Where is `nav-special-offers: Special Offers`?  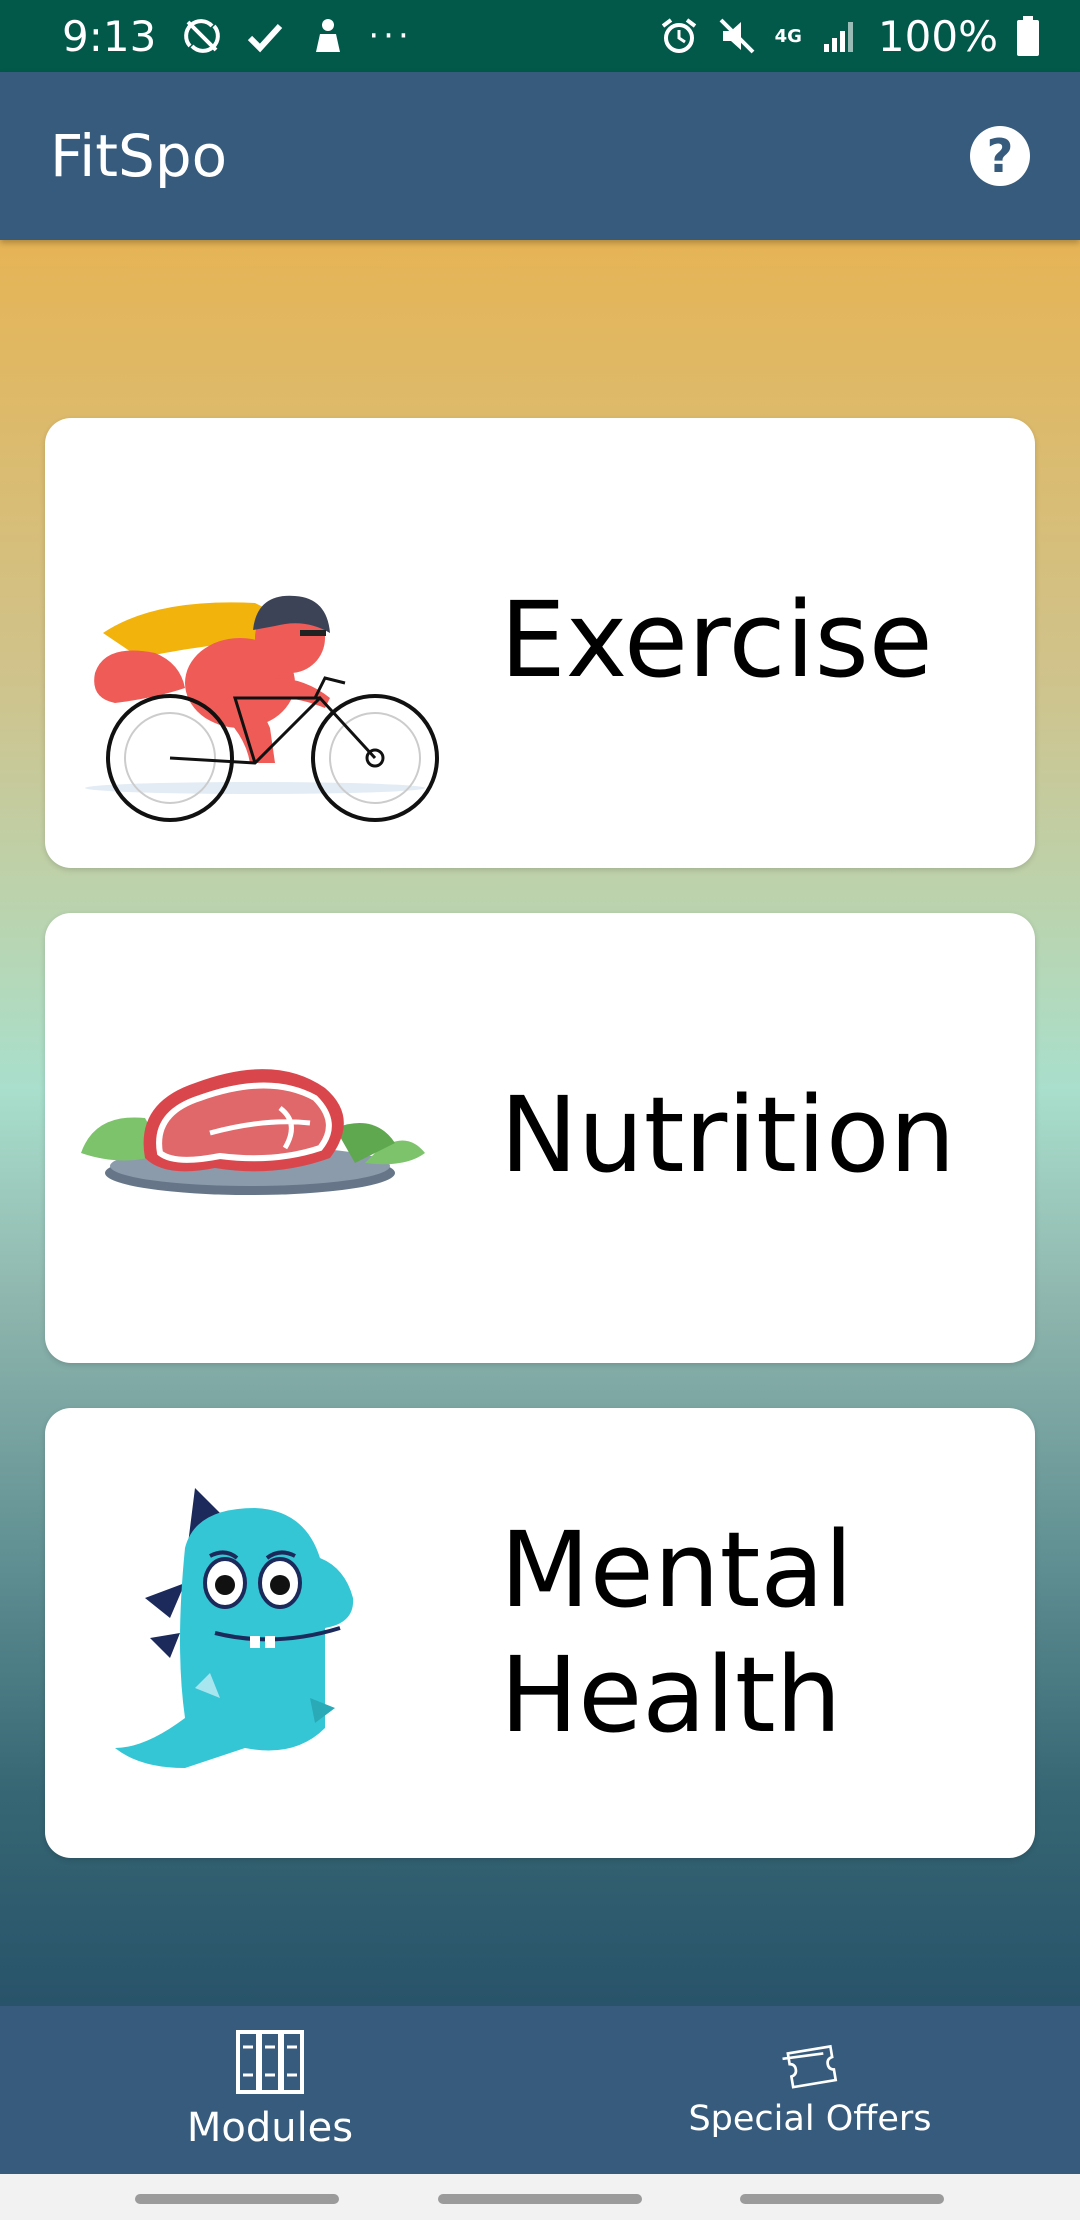 nav-special-offers: Special Offers is located at coordinates (810, 2090).